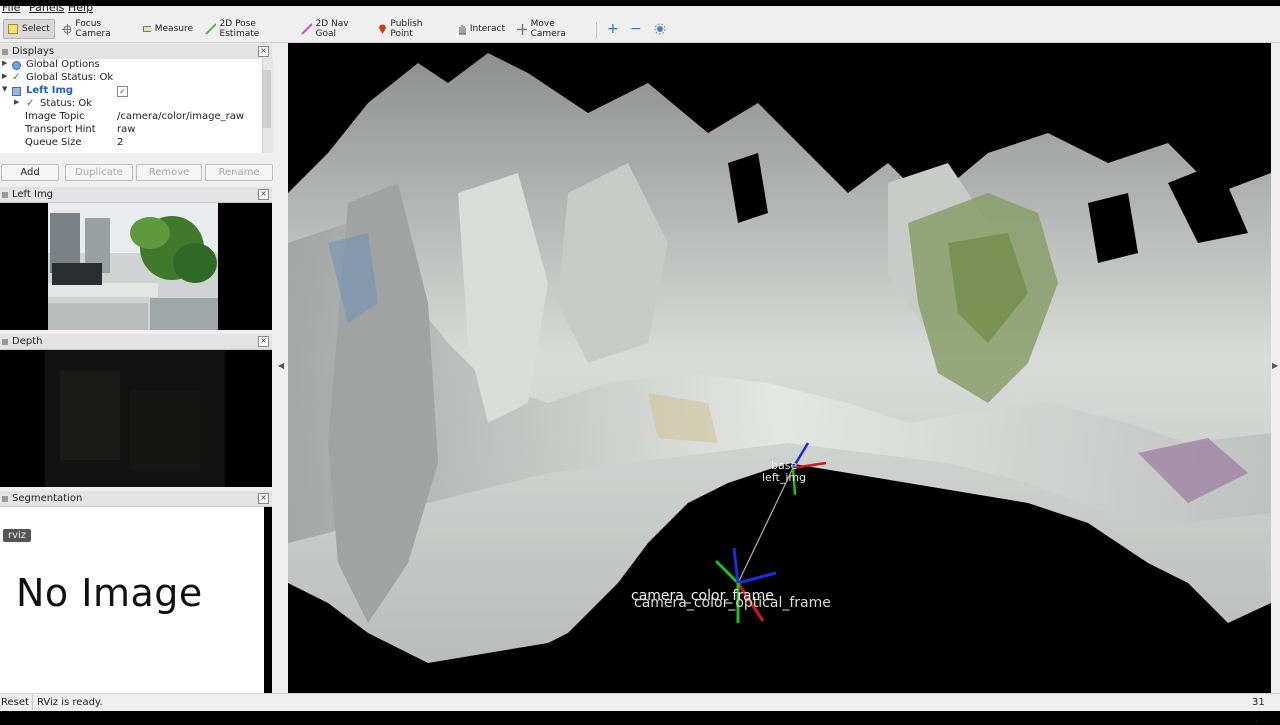 Image resolution: width=1280 pixels, height=725 pixels. Describe the element at coordinates (46, 10) in the screenshot. I see `menu-panels: Panels` at that location.